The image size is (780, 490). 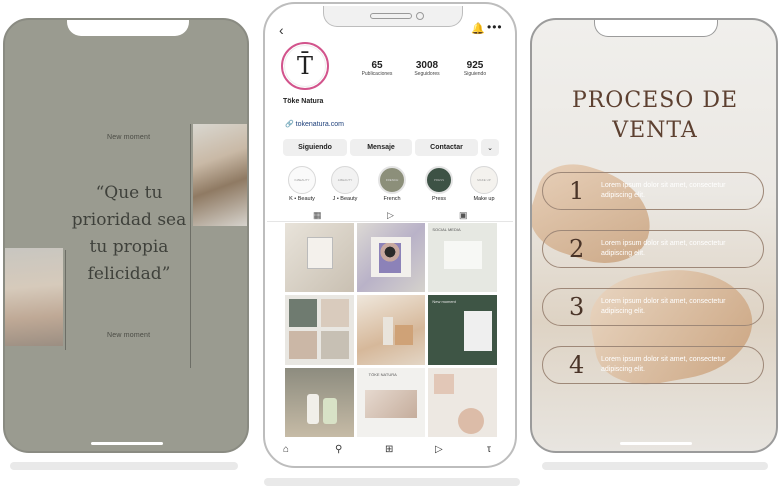 What do you see at coordinates (281, 30) in the screenshot?
I see `back-arrow-icon: ‹` at bounding box center [281, 30].